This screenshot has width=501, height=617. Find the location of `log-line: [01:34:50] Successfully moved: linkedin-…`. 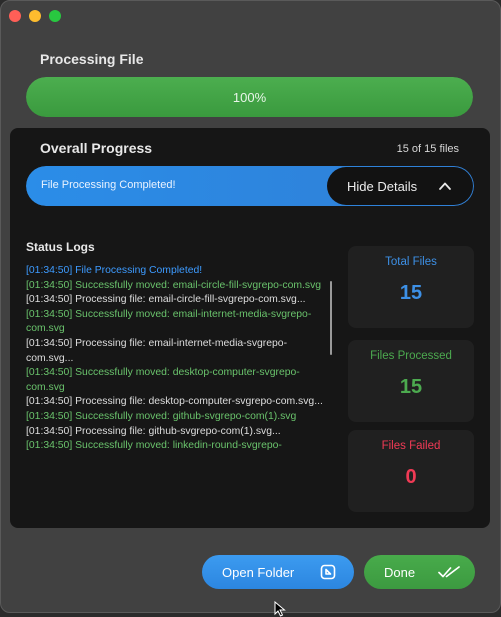

log-line: [01:34:50] Successfully moved: linkedin-… is located at coordinates (154, 446).